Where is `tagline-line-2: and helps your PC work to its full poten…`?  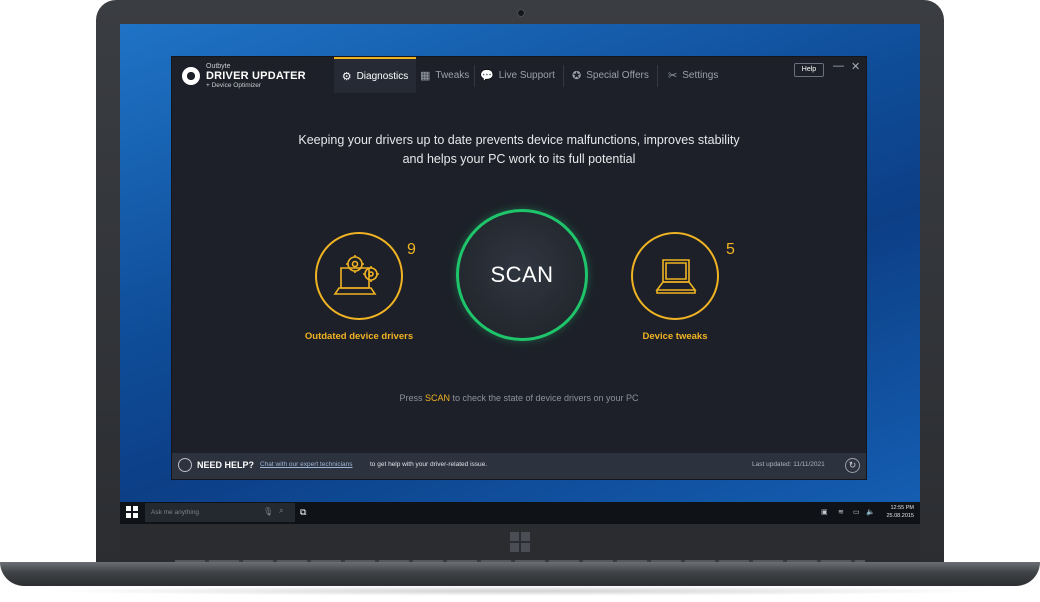
tagline-line-2: and helps your PC work to its full poten… is located at coordinates (519, 159).